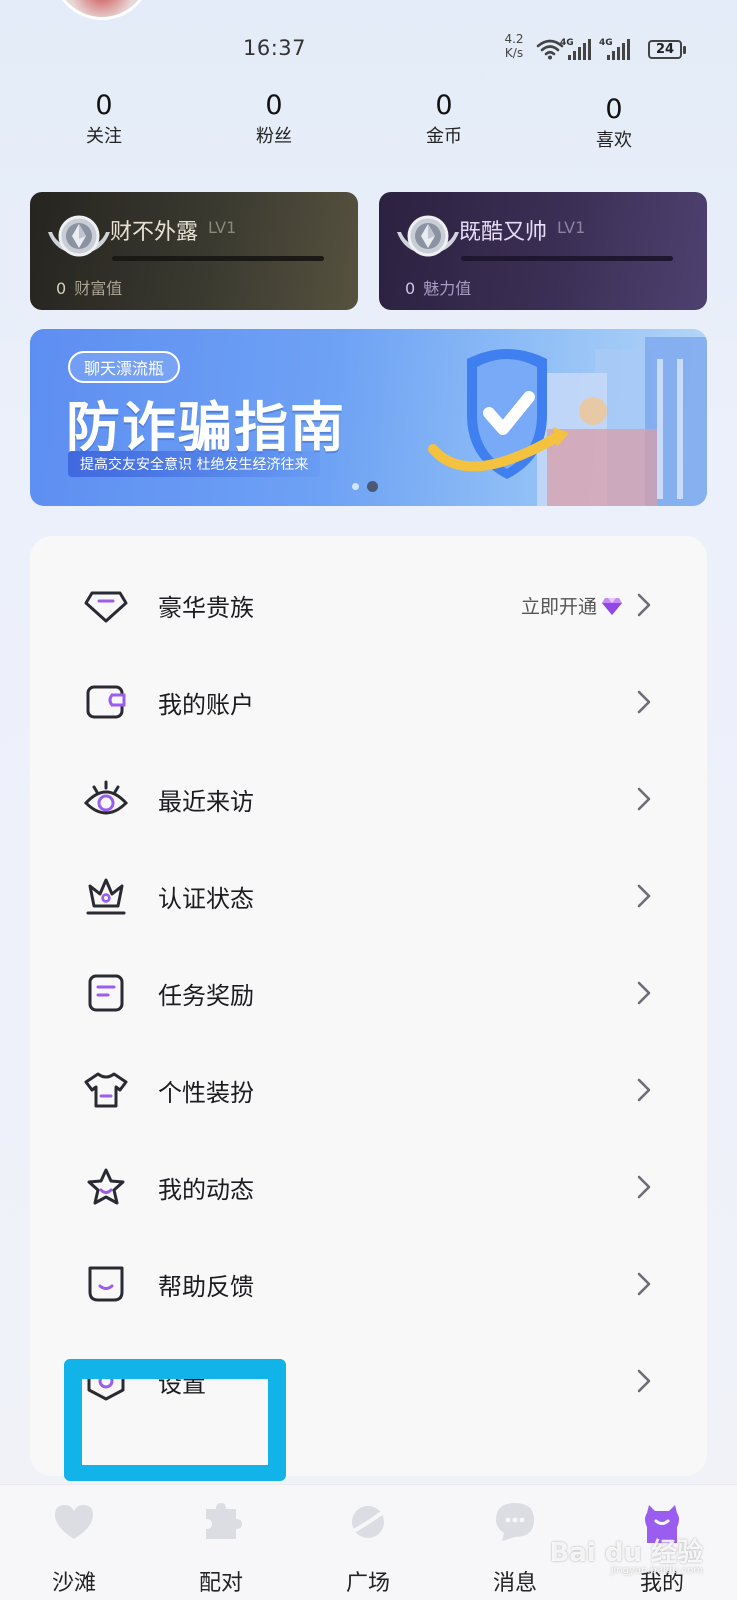  Describe the element at coordinates (98, 288) in the screenshot. I see `wealth-value-label: 财富值` at that location.